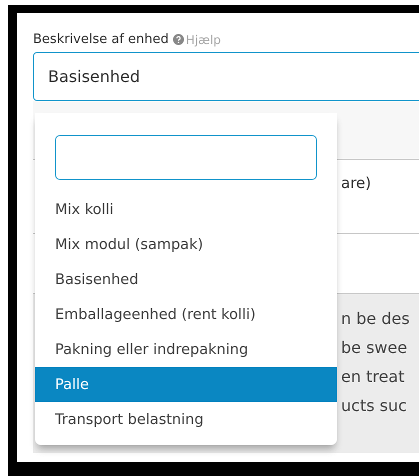  Describe the element at coordinates (186, 279) in the screenshot. I see `dropdown-option: Basisenhed` at that location.